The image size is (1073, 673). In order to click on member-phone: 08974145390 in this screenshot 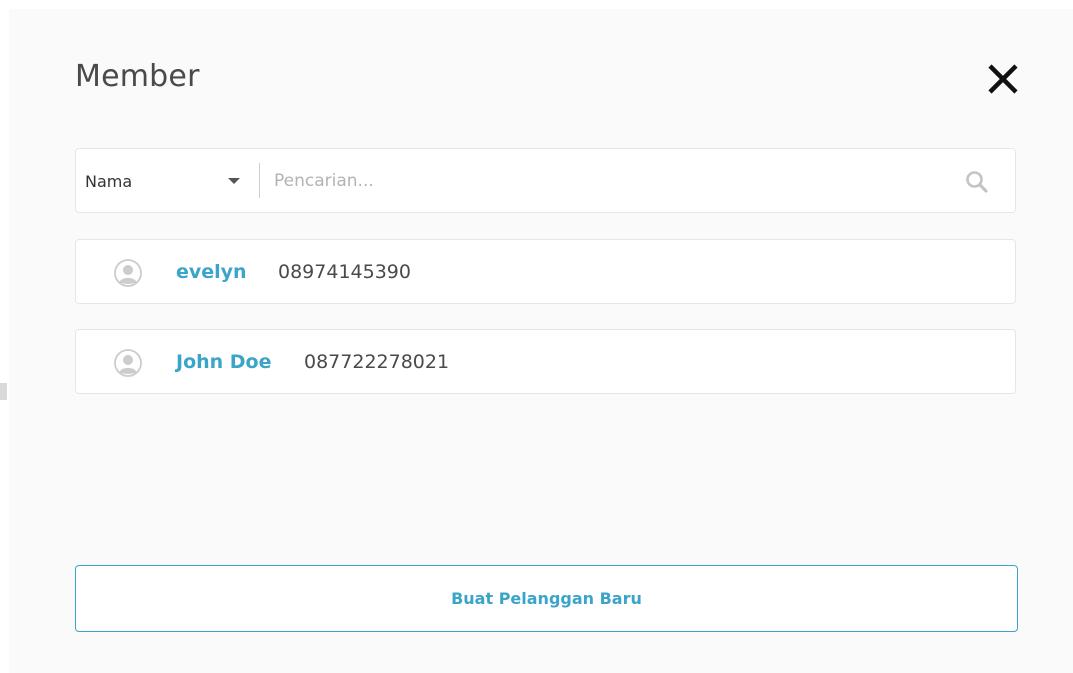, I will do `click(344, 272)`.